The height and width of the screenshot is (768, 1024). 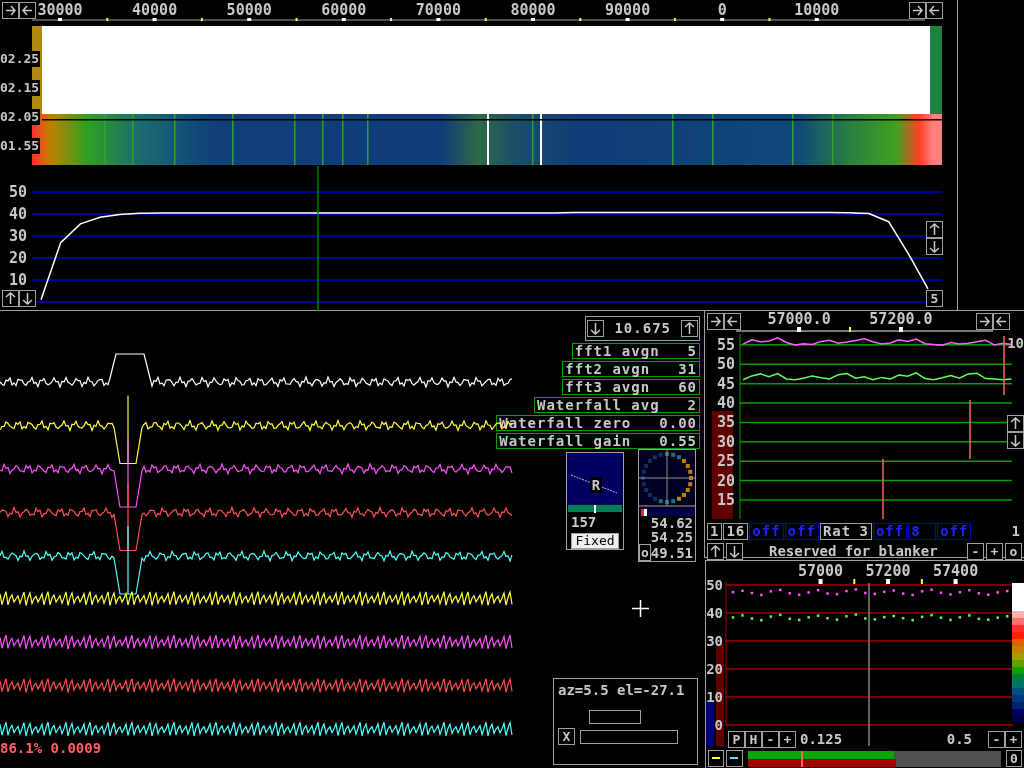 What do you see at coordinates (710, 723) in the screenshot?
I see `level-meter` at bounding box center [710, 723].